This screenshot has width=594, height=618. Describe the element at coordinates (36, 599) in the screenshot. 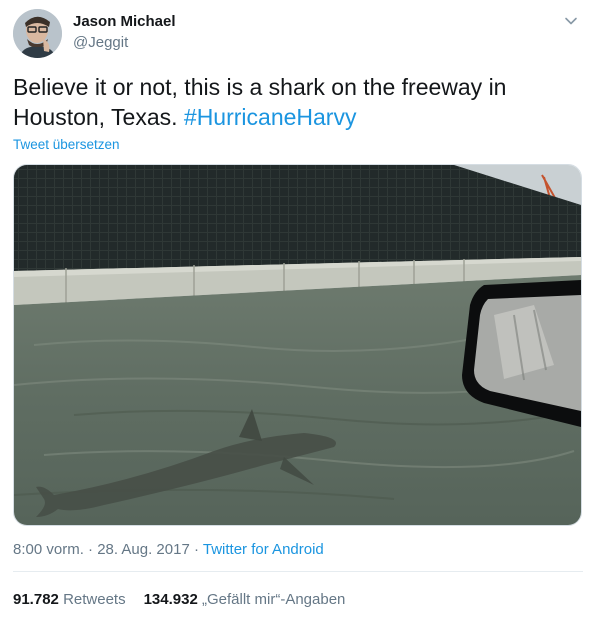

I see `retweets-count: 91.782` at that location.